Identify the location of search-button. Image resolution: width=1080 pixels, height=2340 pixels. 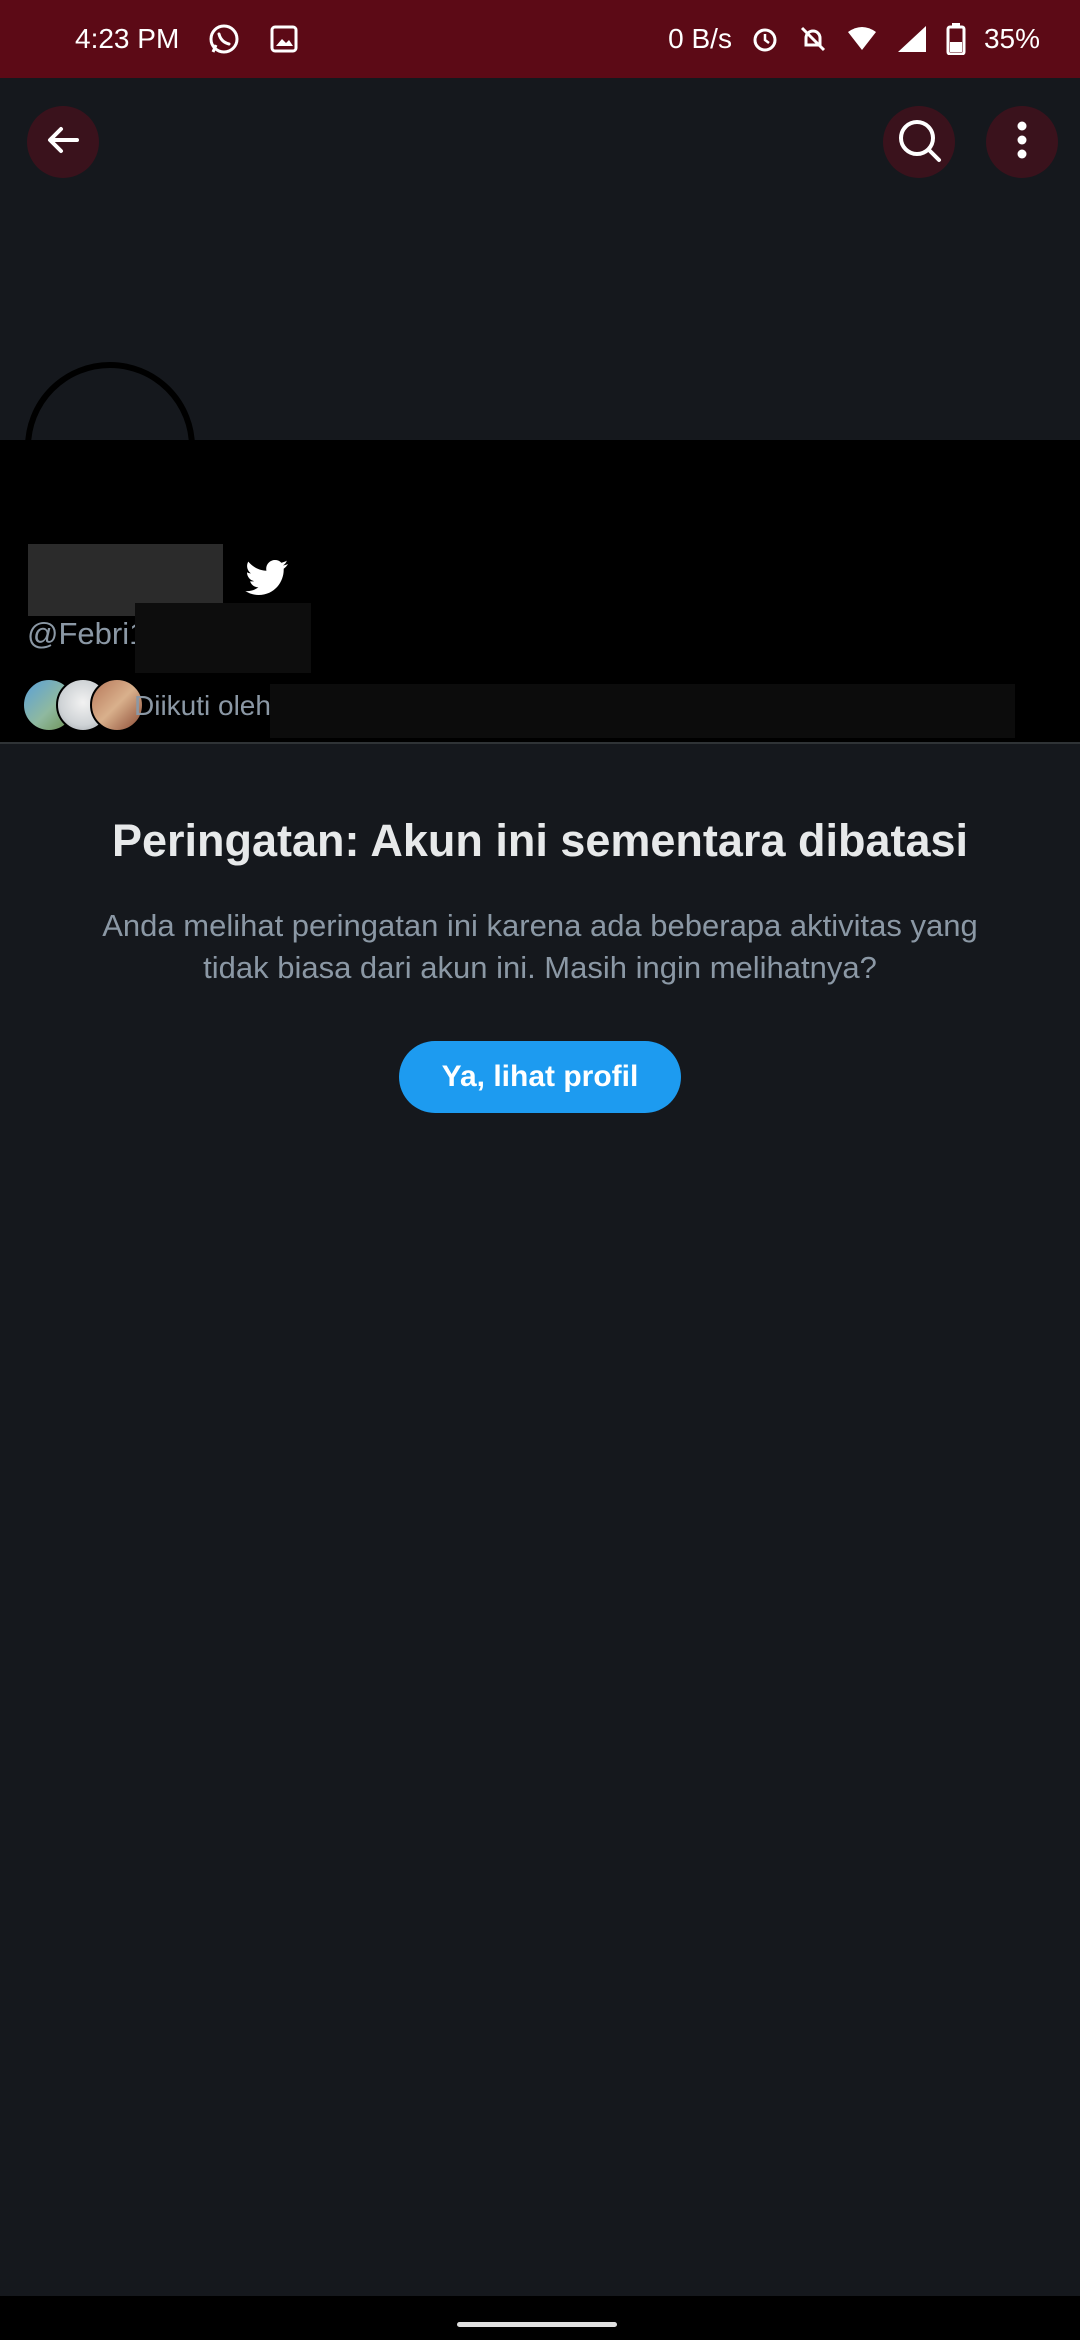
(919, 142).